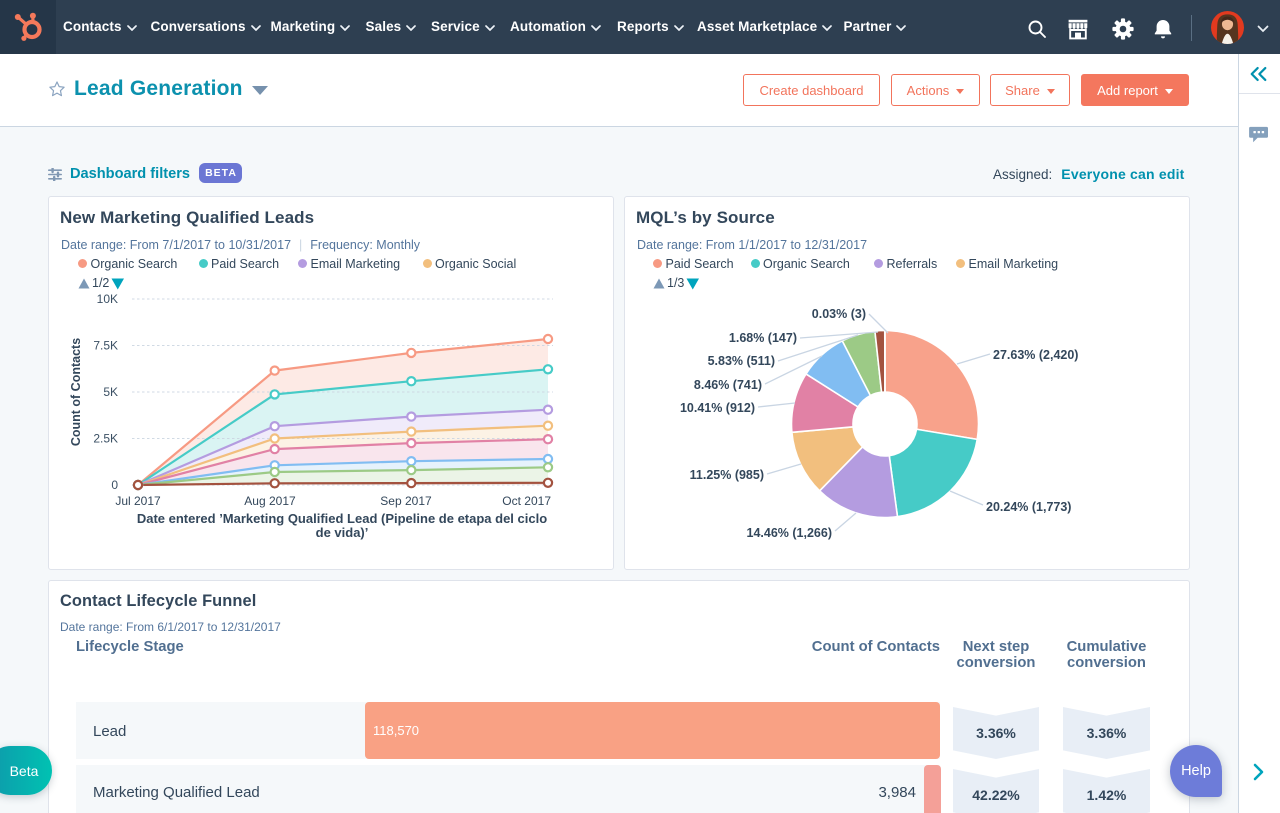 The width and height of the screenshot is (1280, 813). Describe the element at coordinates (1028, 507) in the screenshot. I see `svg-text: 20.24% (1,773)` at that location.